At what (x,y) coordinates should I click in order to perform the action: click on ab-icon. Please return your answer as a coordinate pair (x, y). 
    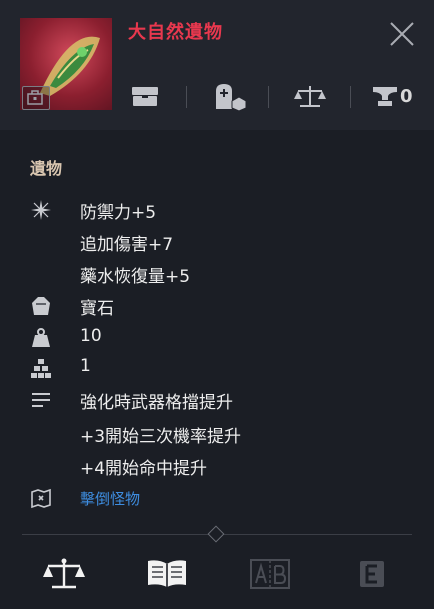
    Looking at the image, I should click on (270, 574).